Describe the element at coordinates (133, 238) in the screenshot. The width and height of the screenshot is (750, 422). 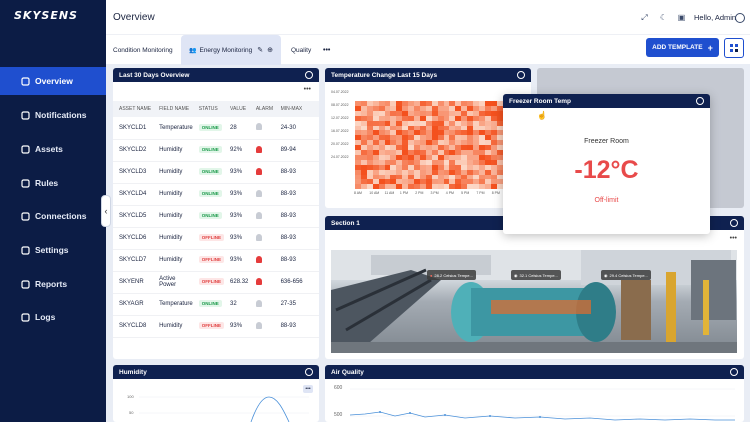
I see `asset-name: SKYCLD6` at that location.